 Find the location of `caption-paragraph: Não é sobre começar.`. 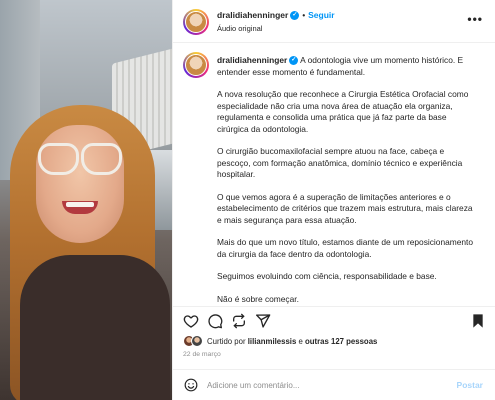

caption-paragraph: Não é sobre começar. is located at coordinates (258, 298).